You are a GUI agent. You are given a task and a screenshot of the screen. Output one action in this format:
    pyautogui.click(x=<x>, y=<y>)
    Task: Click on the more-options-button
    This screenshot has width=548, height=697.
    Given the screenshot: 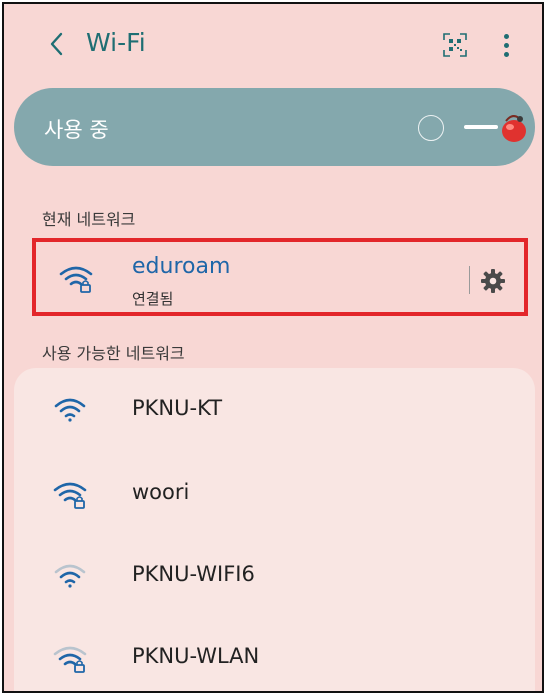 What is the action you would take?
    pyautogui.click(x=506, y=45)
    